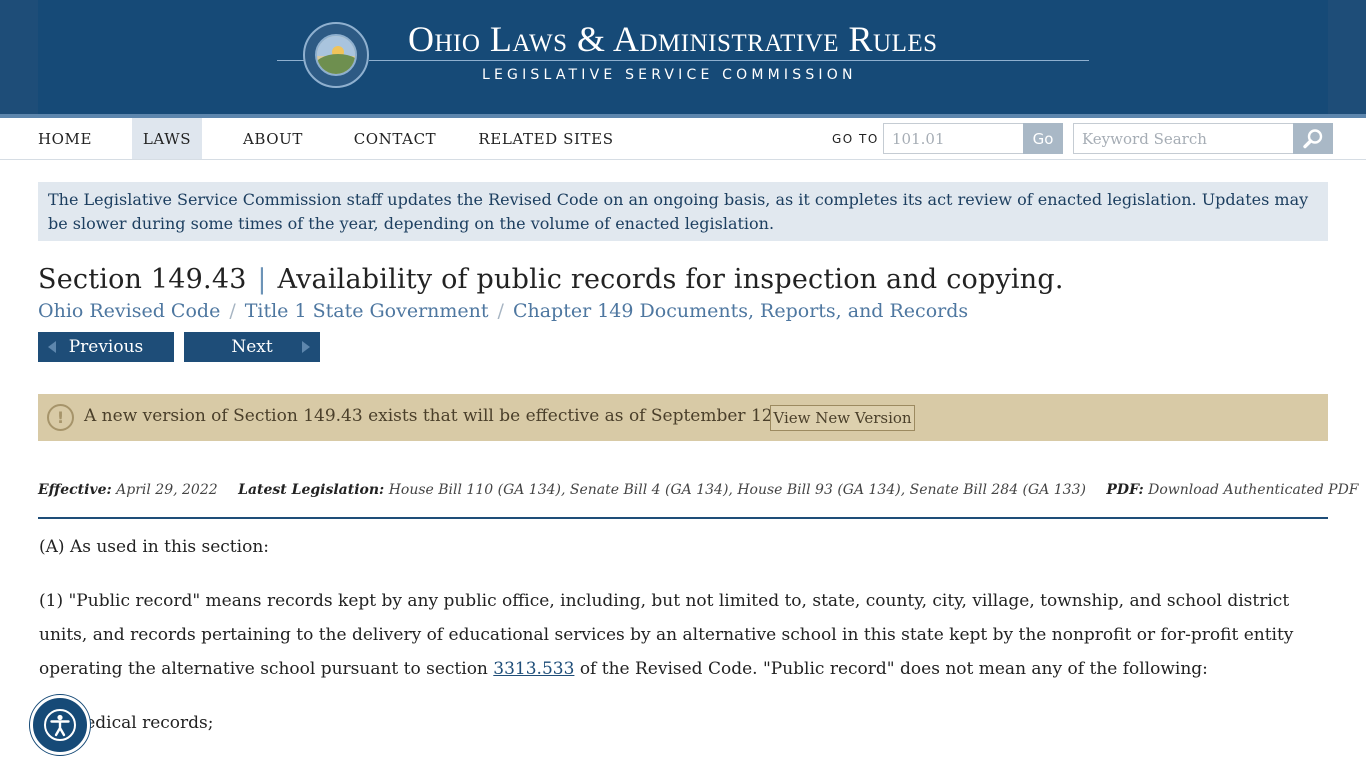  What do you see at coordinates (60, 417) in the screenshot?
I see `exclamation-circle-icon: !` at bounding box center [60, 417].